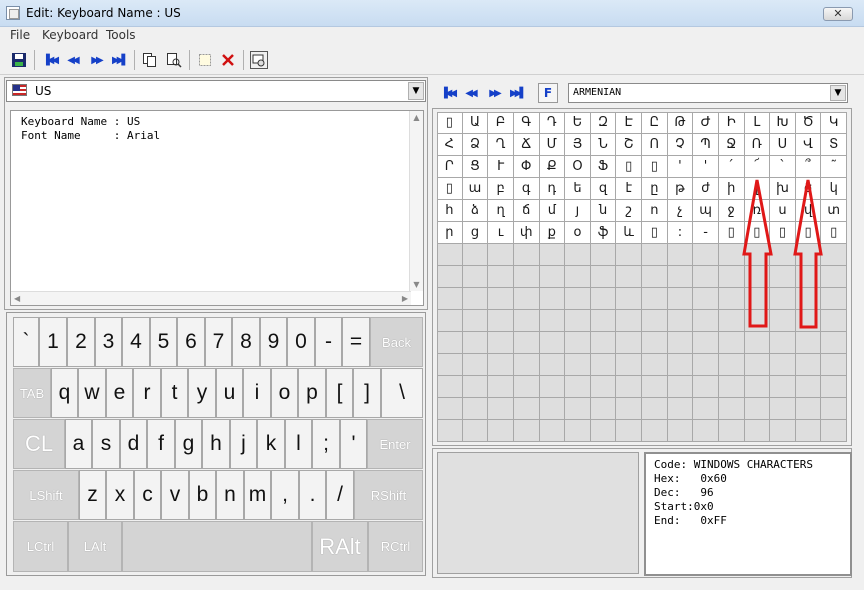  Describe the element at coordinates (72, 60) in the screenshot. I see `prev-record-button: ◀◀` at that location.